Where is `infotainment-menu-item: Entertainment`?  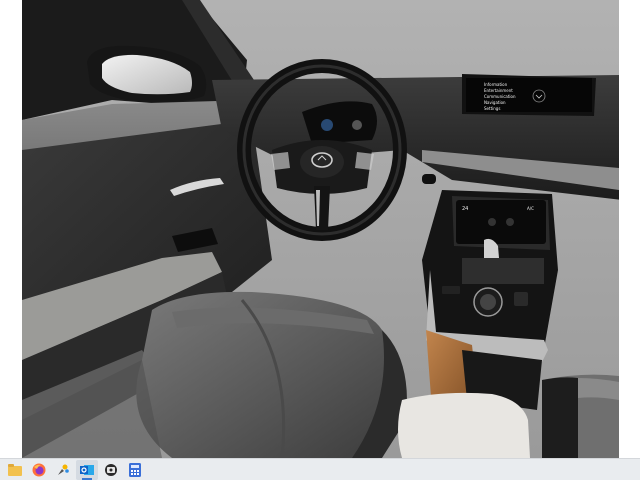 infotainment-menu-item: Entertainment is located at coordinates (498, 90).